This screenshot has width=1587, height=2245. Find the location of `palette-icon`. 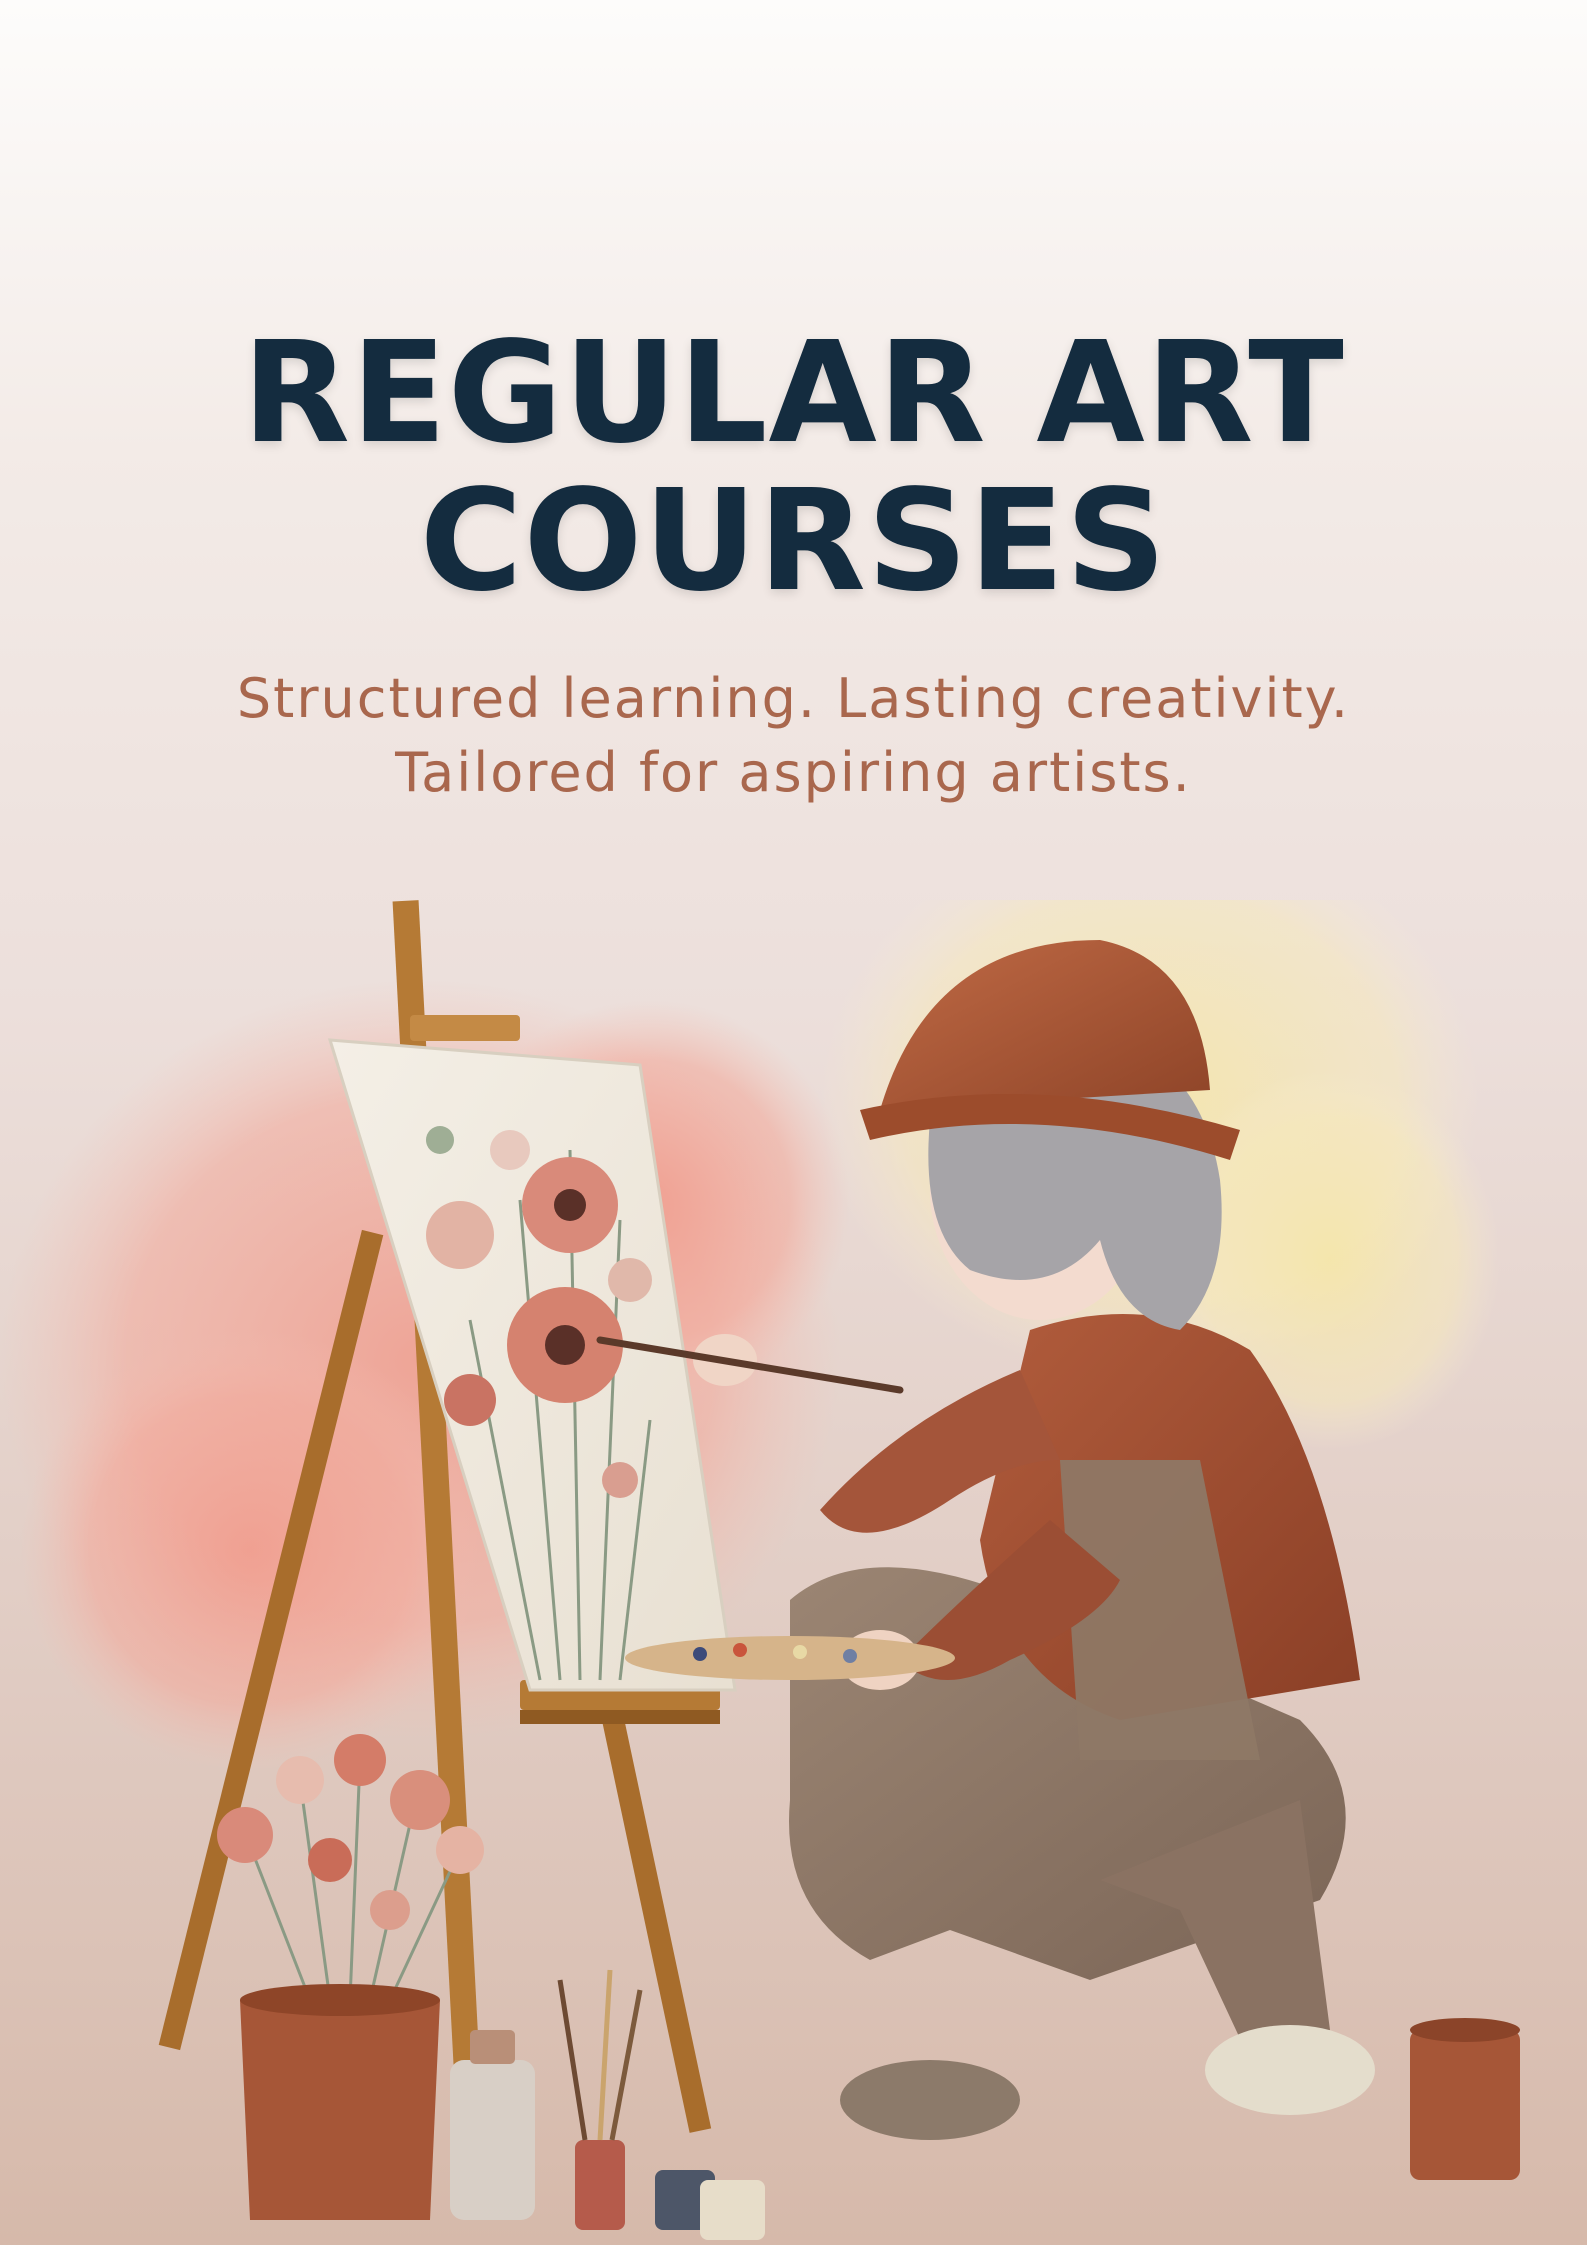

palette-icon is located at coordinates (790, 1658).